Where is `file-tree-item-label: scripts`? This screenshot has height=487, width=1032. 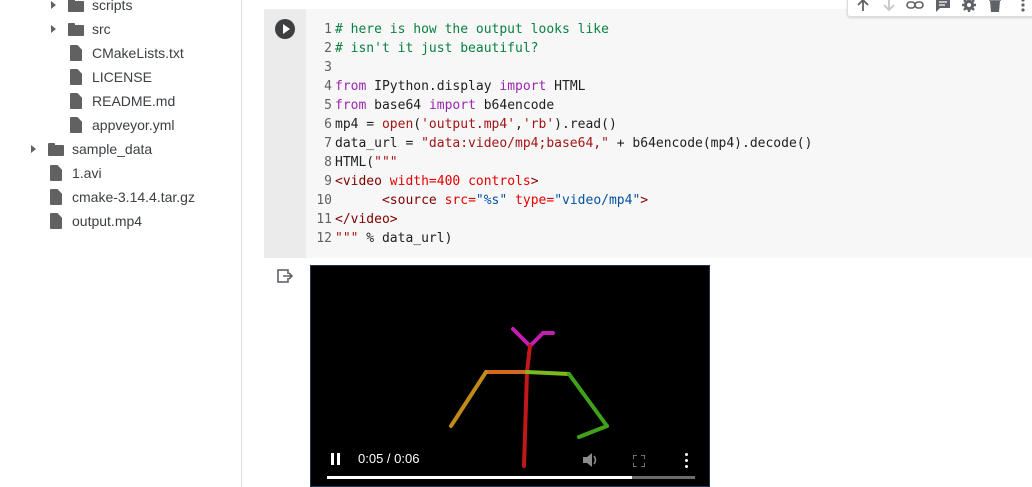 file-tree-item-label: scripts is located at coordinates (112, 6).